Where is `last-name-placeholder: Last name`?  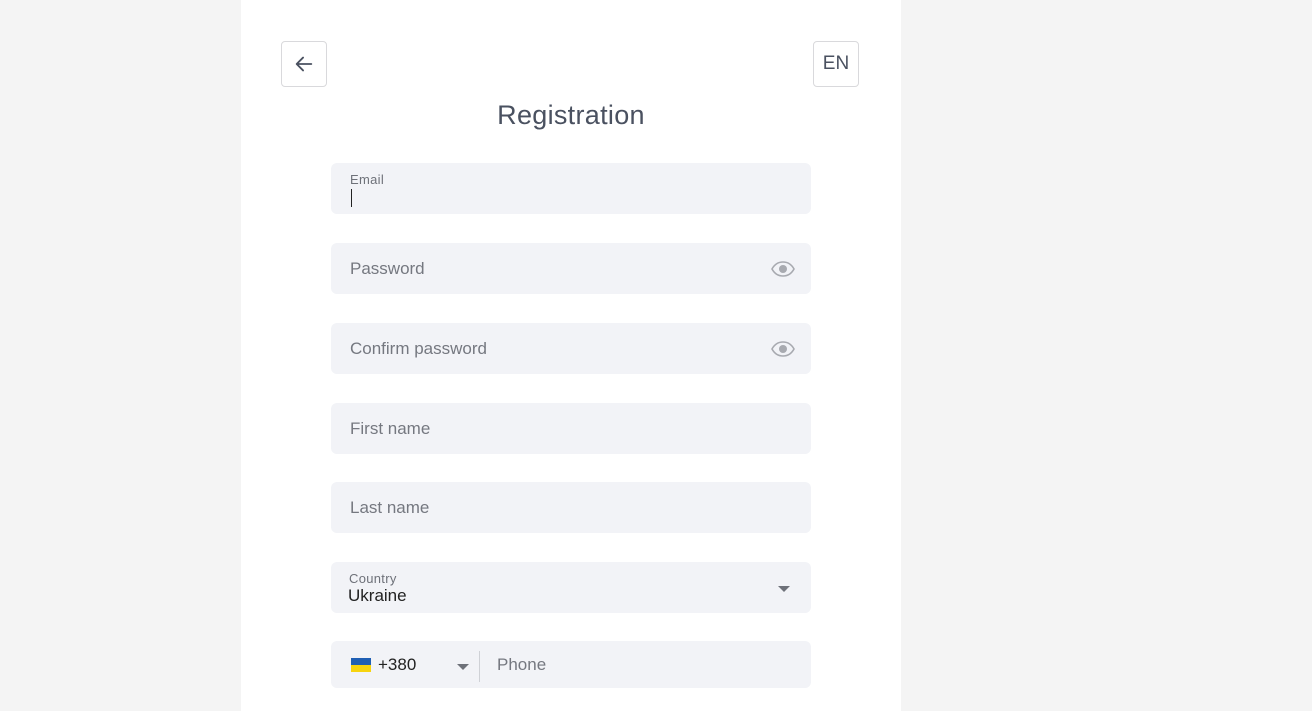 last-name-placeholder: Last name is located at coordinates (390, 507).